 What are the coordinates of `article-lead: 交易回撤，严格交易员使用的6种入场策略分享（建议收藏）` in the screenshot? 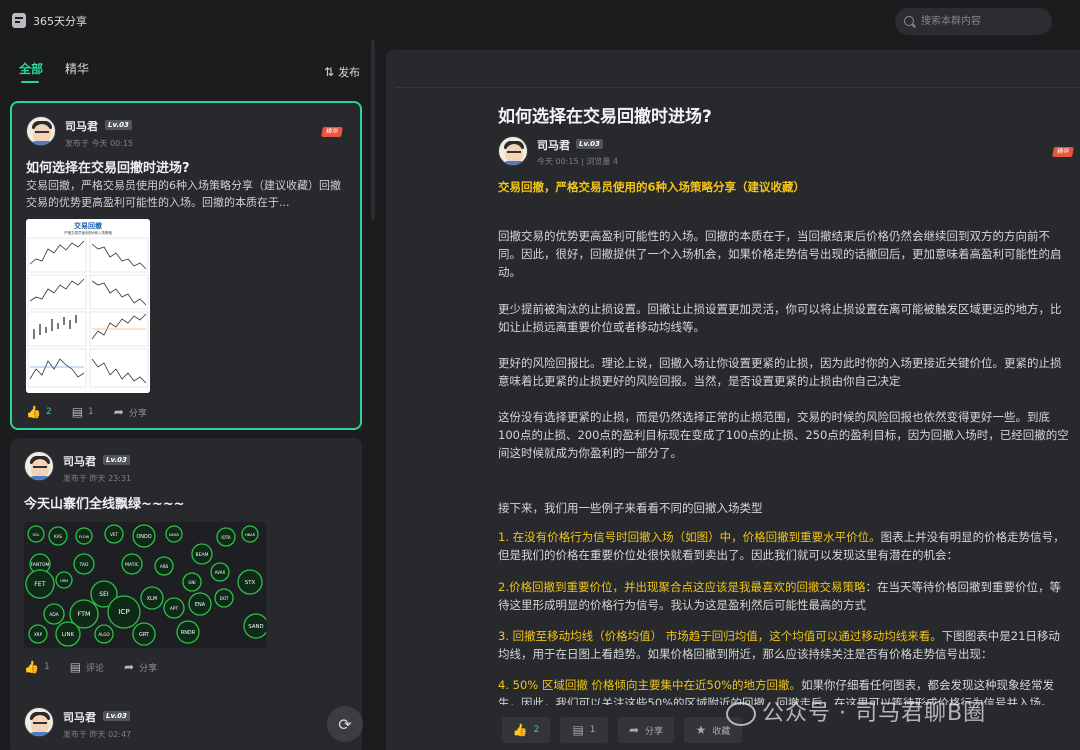 It's located at (651, 187).